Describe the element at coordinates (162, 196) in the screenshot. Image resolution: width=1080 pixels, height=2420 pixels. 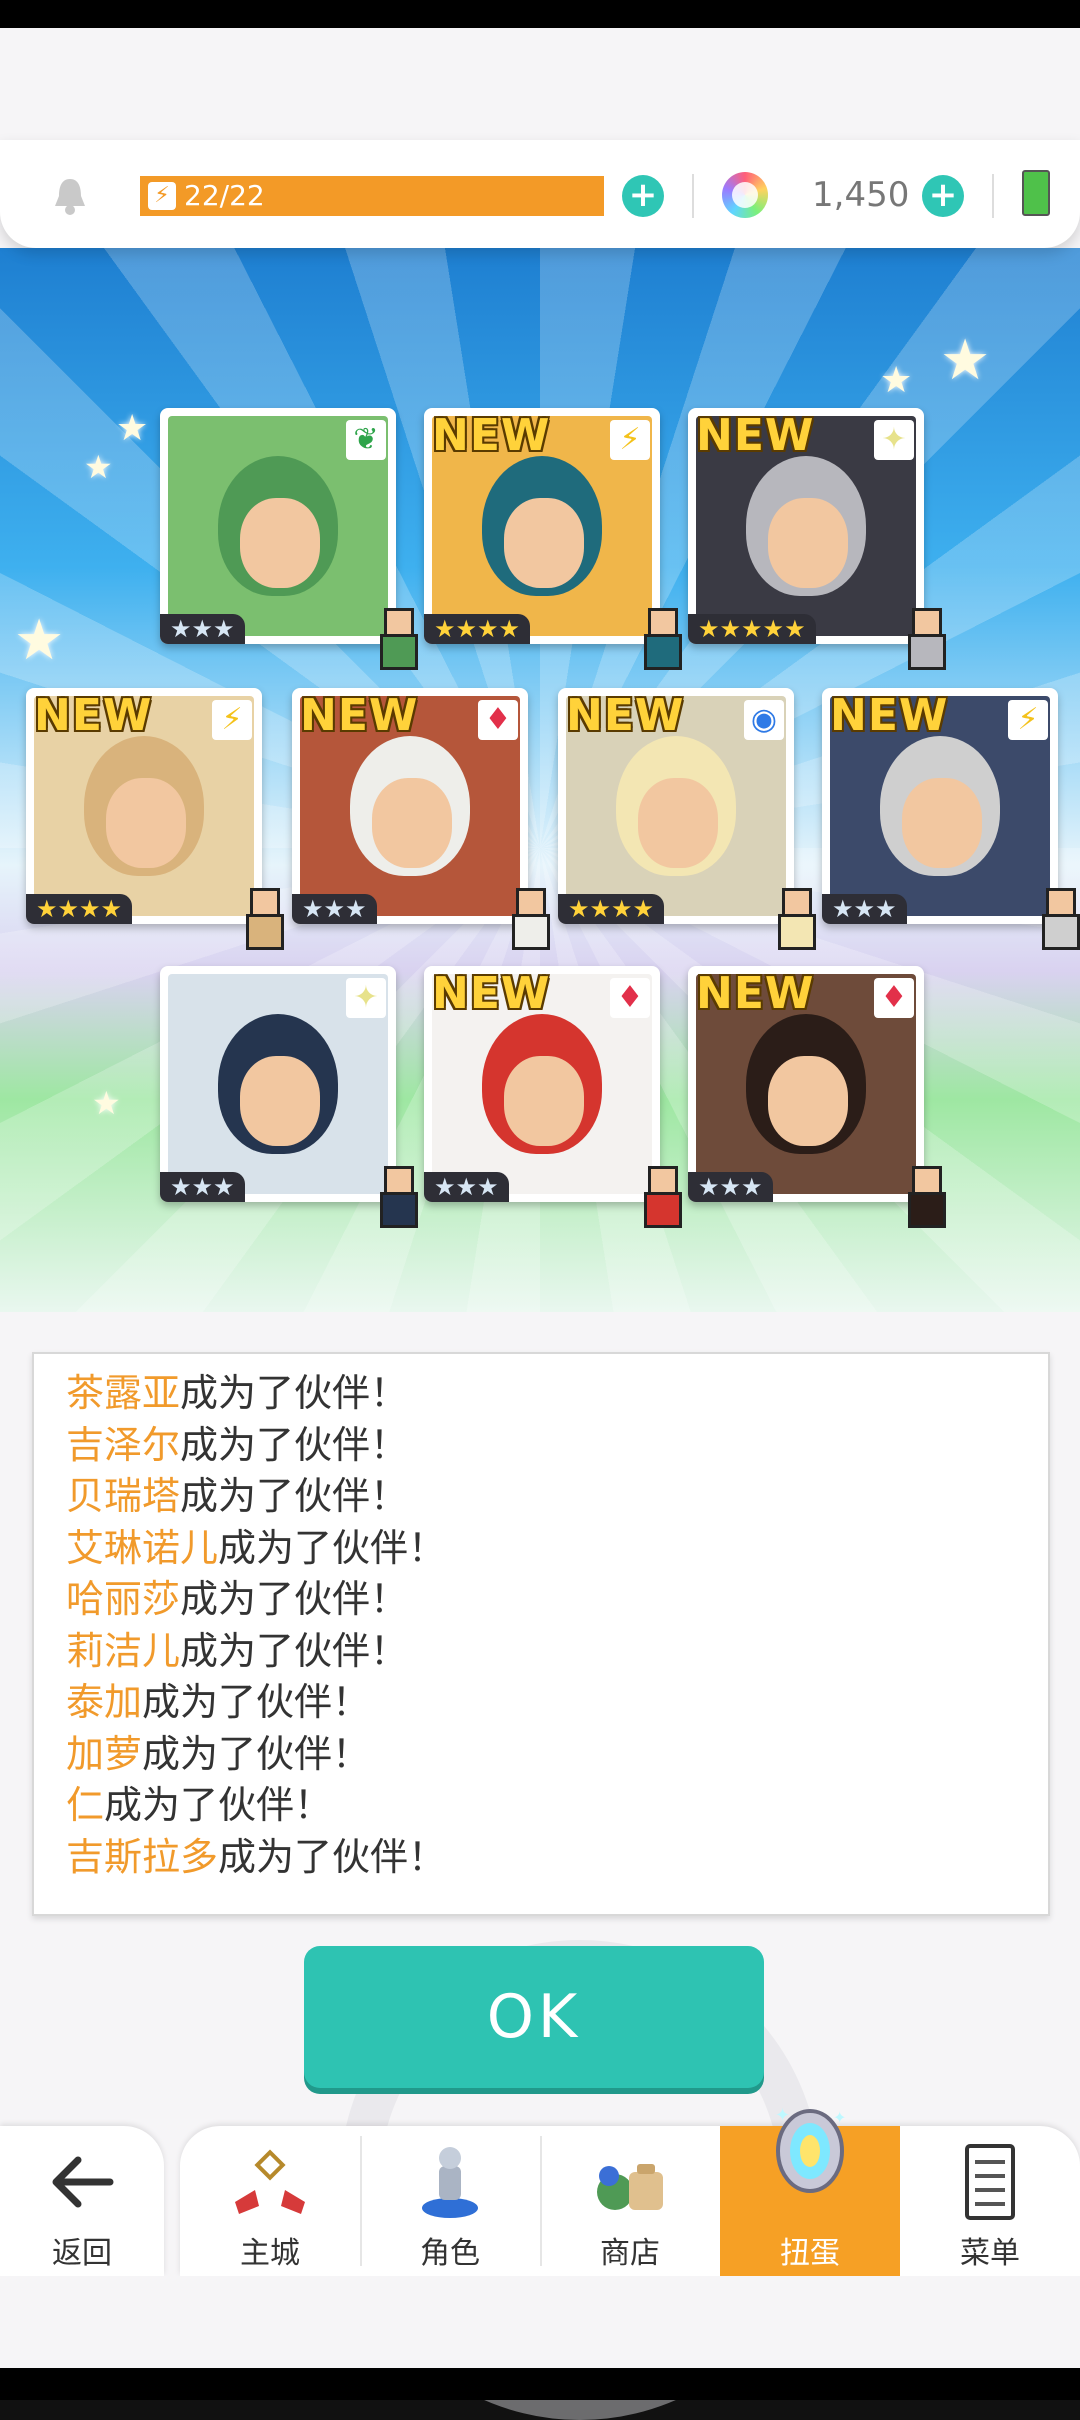
I see `lightning-icon: ⚡` at that location.